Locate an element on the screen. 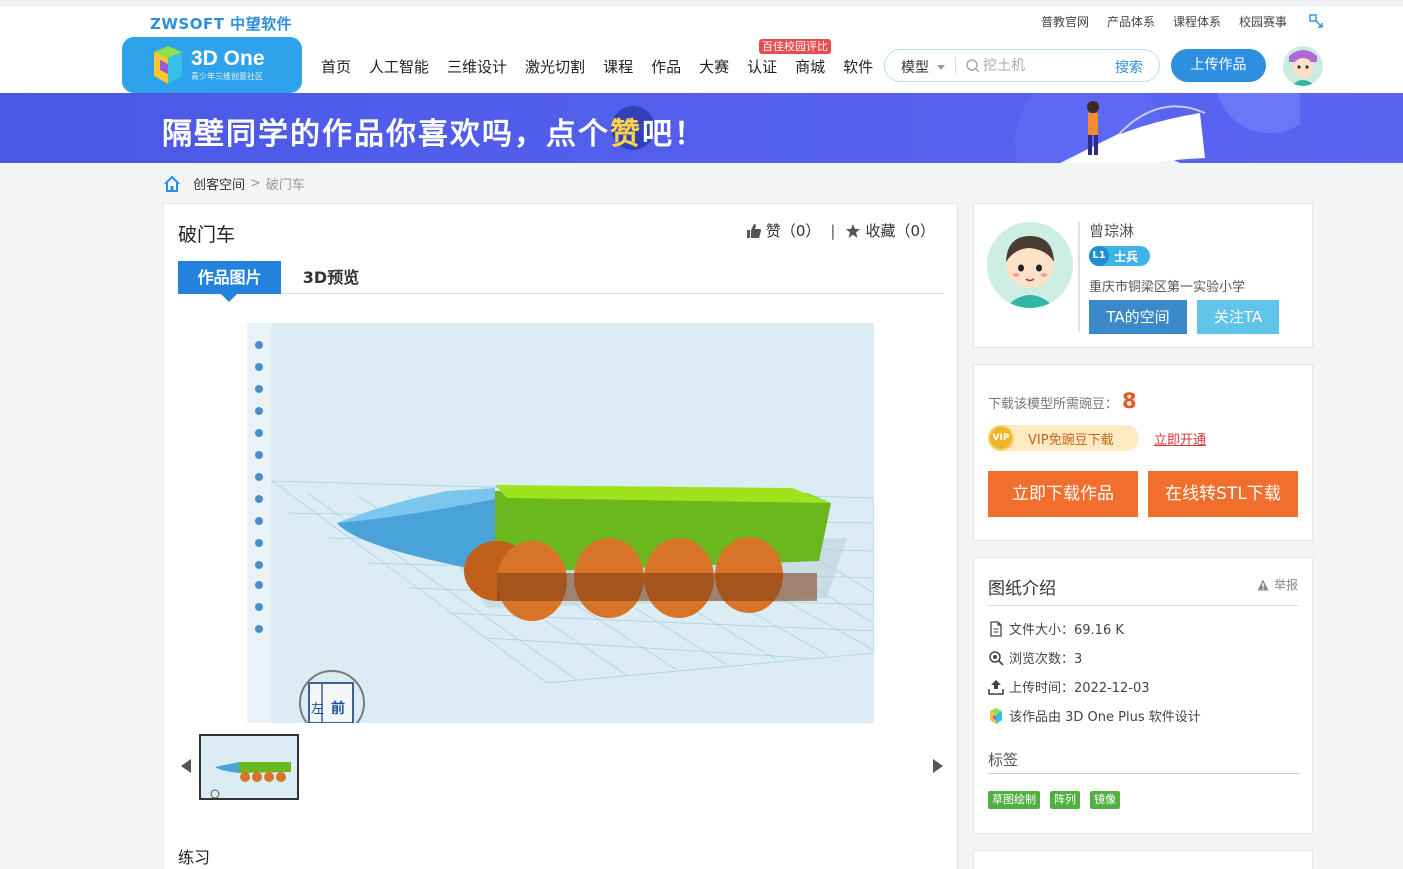 The height and width of the screenshot is (869, 1403). star-icon is located at coordinates (853, 231).